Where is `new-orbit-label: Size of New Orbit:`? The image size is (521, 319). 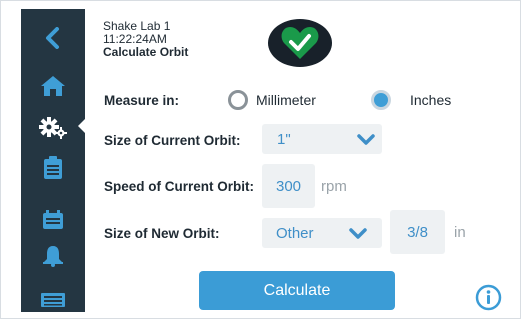
new-orbit-label: Size of New Orbit: is located at coordinates (162, 233).